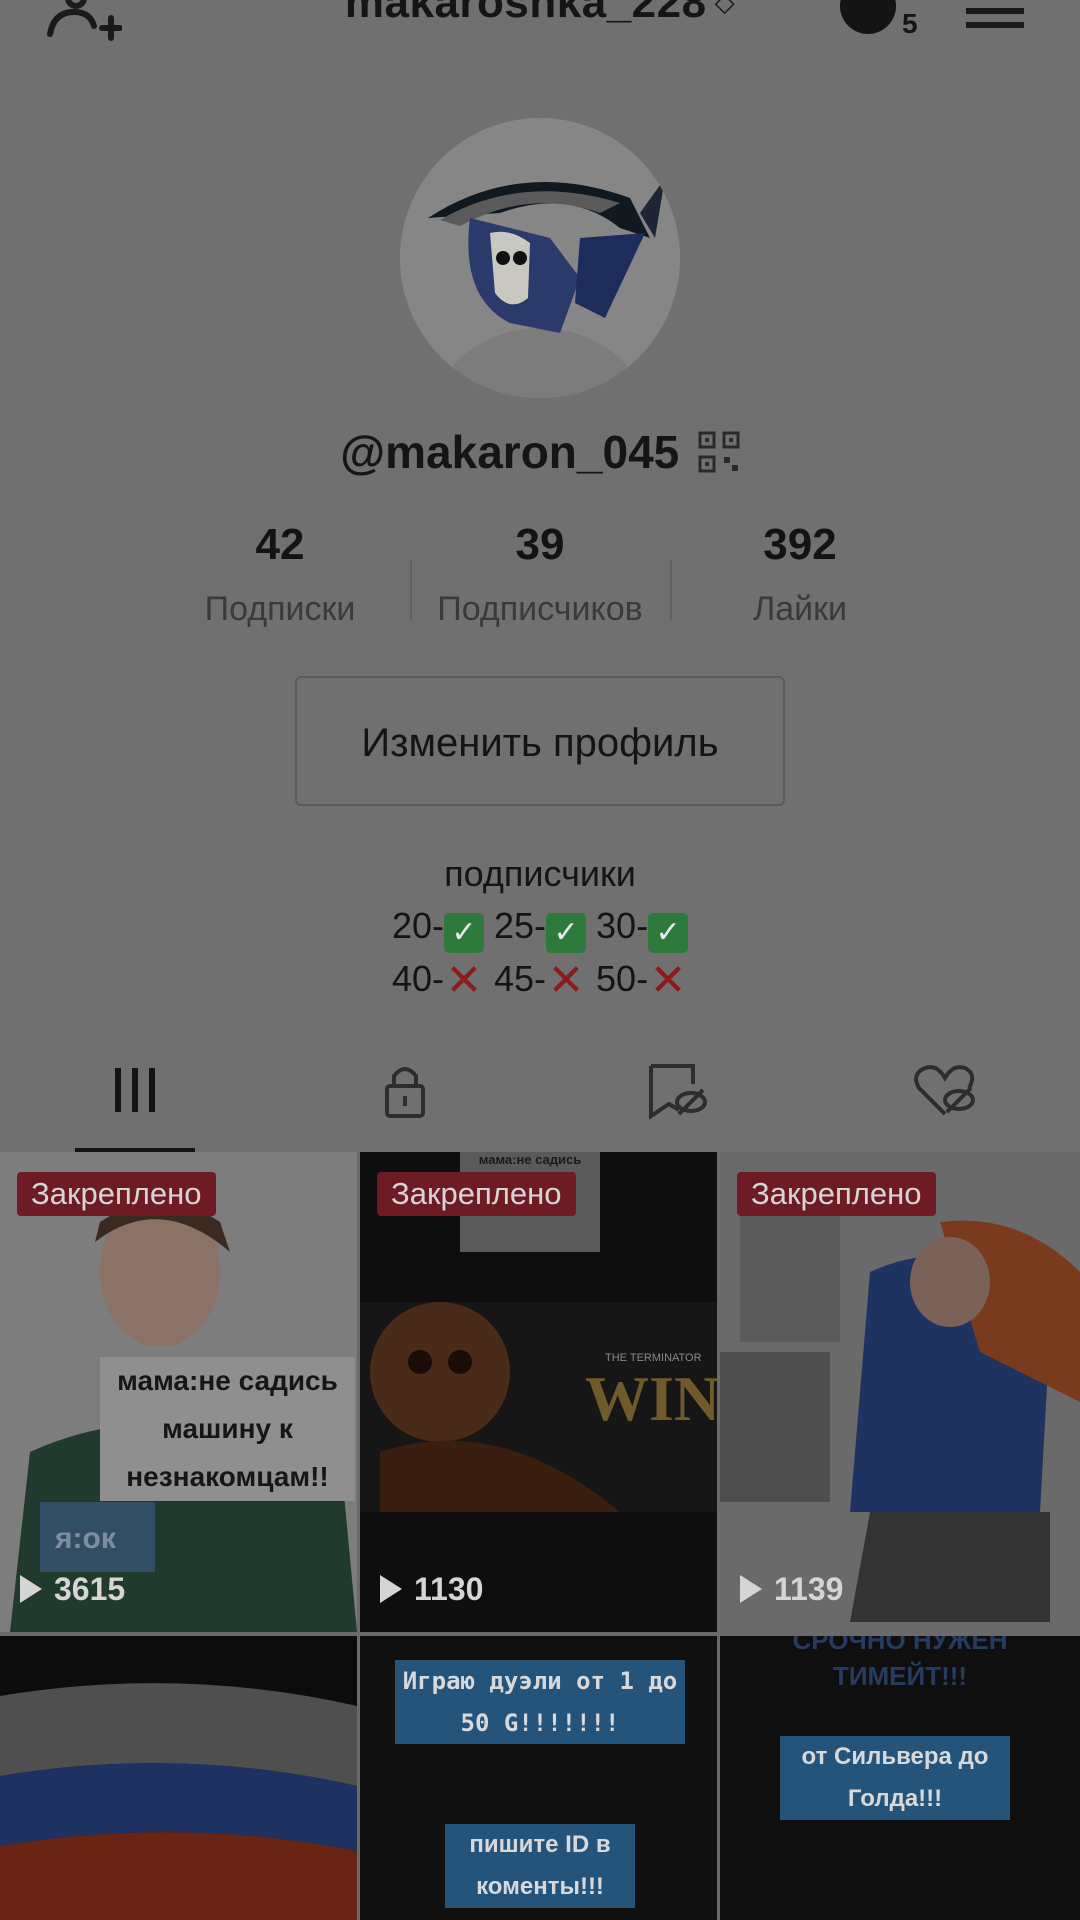 This screenshot has width=1080, height=1920. Describe the element at coordinates (719, 452) in the screenshot. I see `qr-code-icon` at that location.